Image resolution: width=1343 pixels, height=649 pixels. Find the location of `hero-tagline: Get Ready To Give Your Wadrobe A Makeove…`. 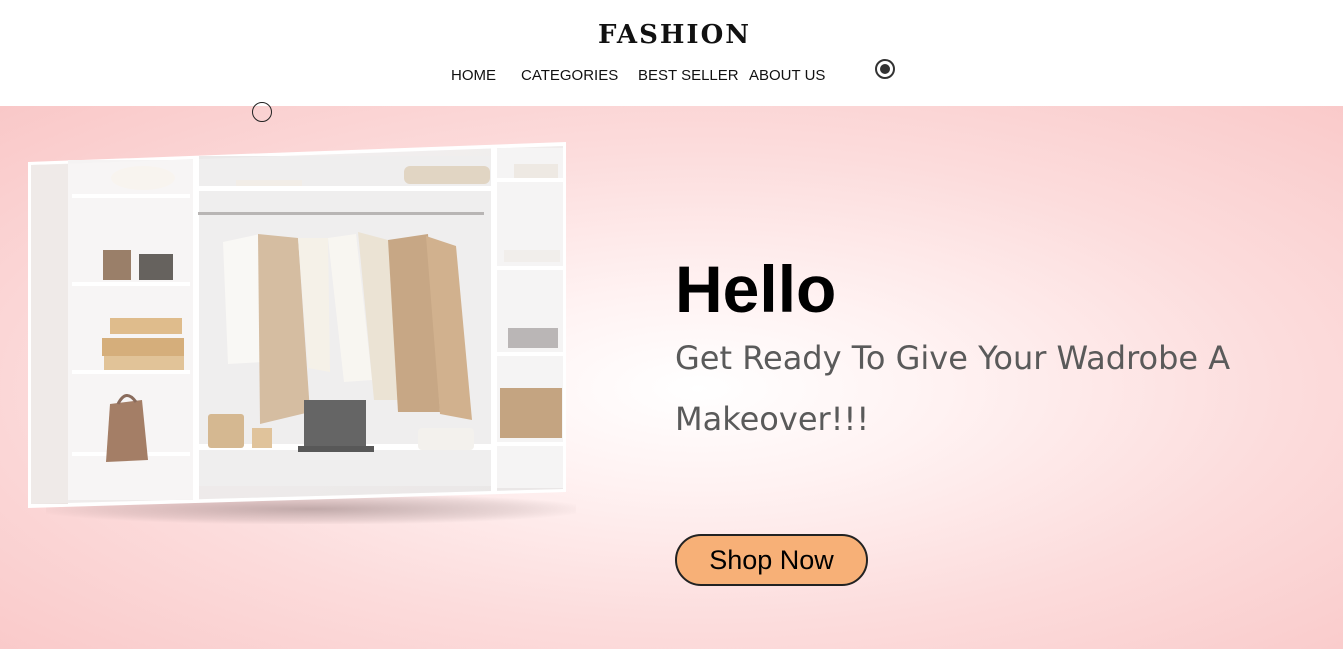

hero-tagline: Get Ready To Give Your Wadrobe A Makeove… is located at coordinates (953, 388).